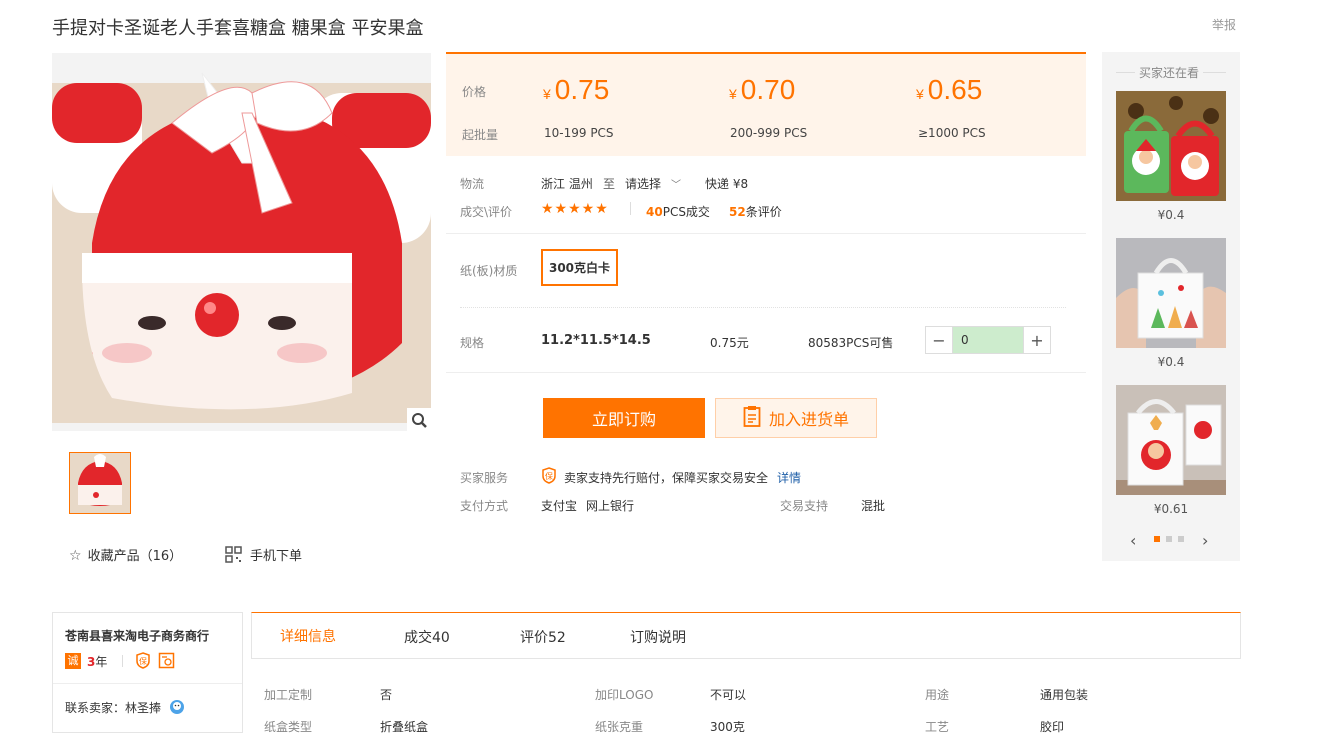 This screenshot has width=1335, height=735. What do you see at coordinates (125, 708) in the screenshot?
I see `contact-seller: 联系卖家：林圣捧` at bounding box center [125, 708].